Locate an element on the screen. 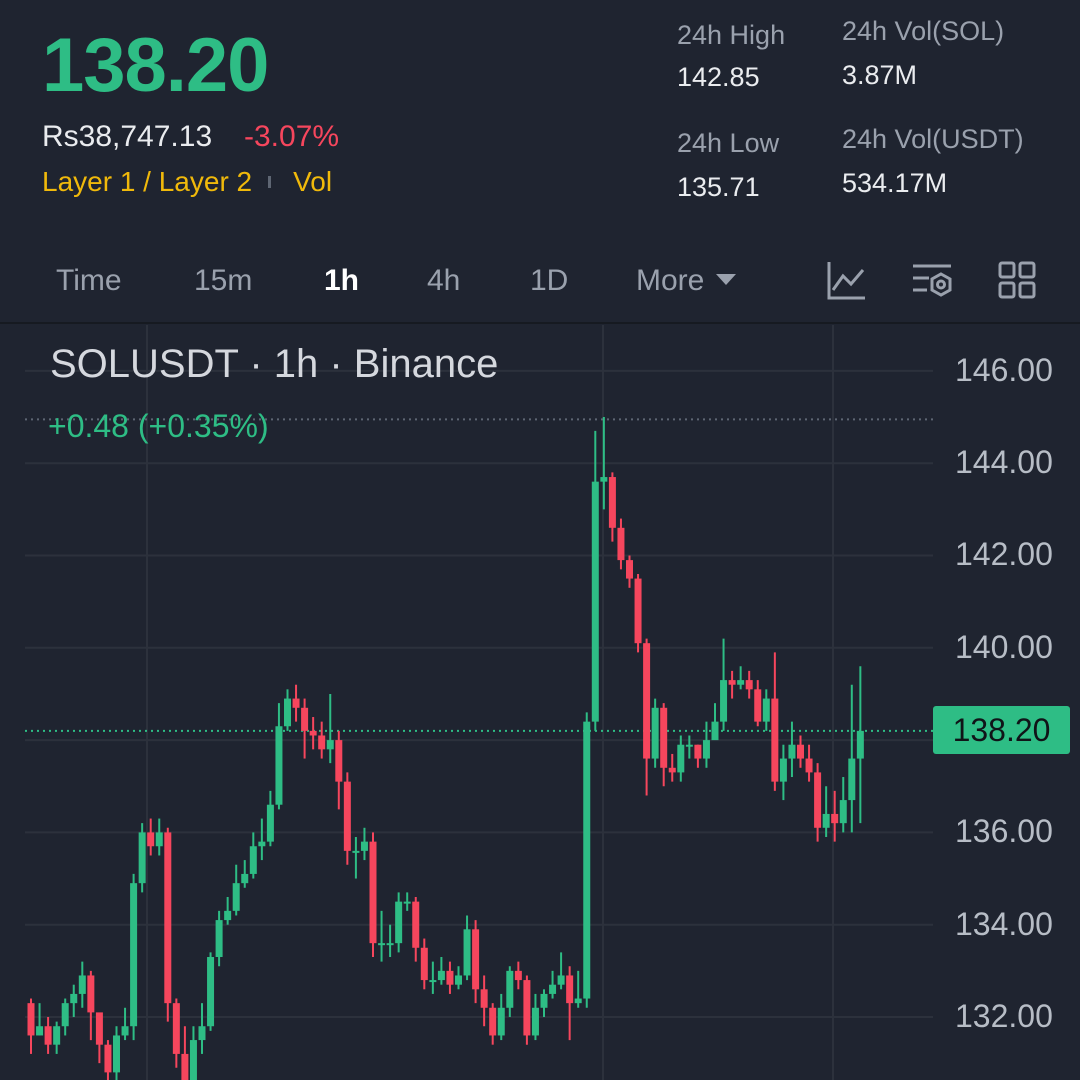 The image size is (1080, 1080). vol-base-value: 3.87M is located at coordinates (880, 75).